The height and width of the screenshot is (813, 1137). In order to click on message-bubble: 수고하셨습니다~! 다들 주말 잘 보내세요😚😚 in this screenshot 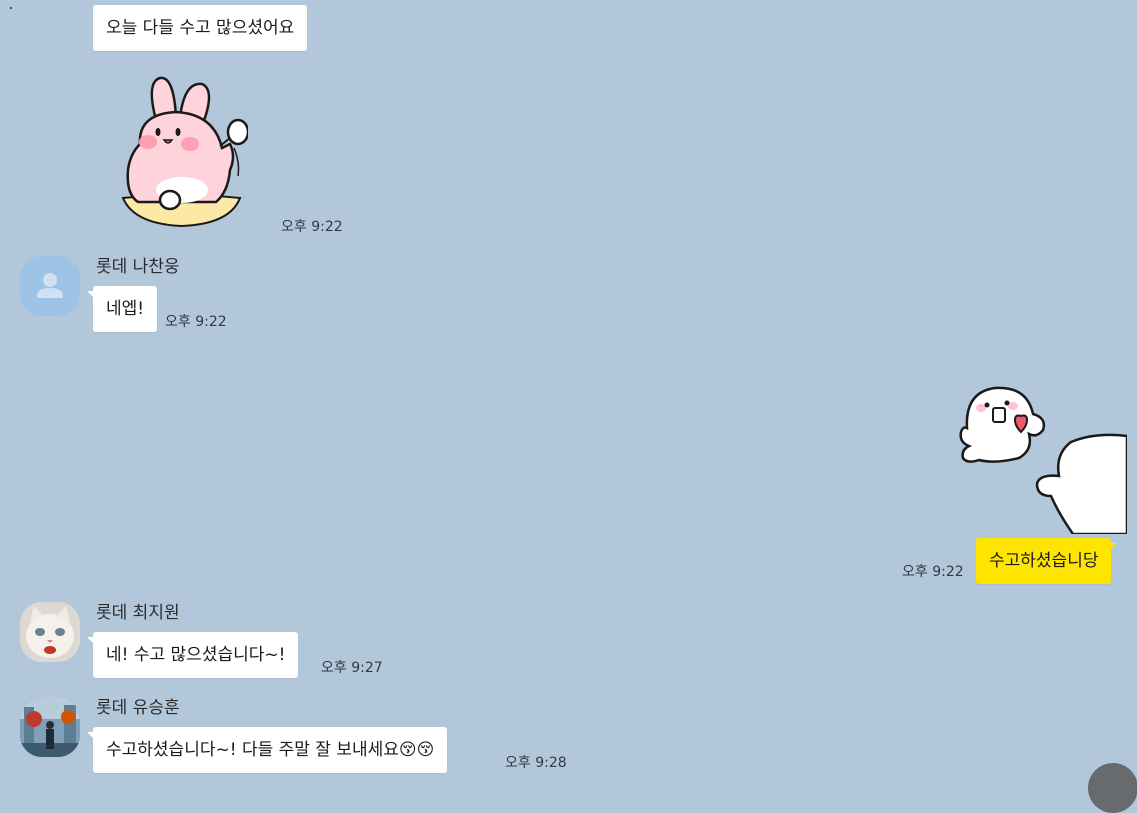, I will do `click(267, 750)`.